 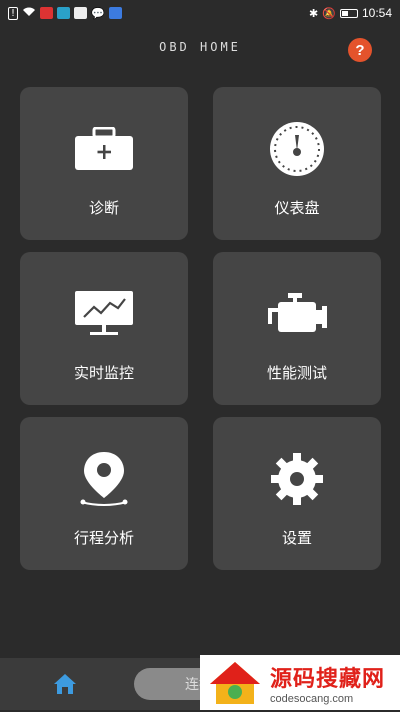 I want to click on monitor-chart-icon, so click(x=104, y=314).